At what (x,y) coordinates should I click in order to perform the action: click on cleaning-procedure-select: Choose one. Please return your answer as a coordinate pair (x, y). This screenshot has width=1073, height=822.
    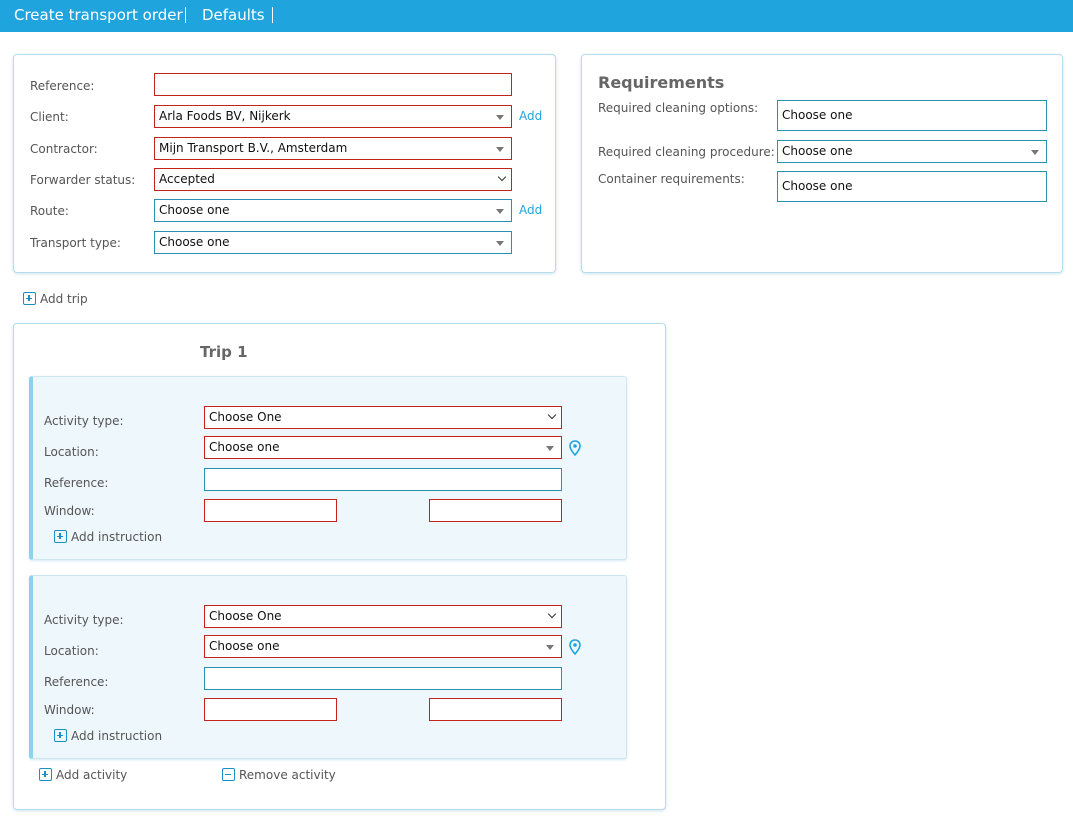
    Looking at the image, I should click on (912, 151).